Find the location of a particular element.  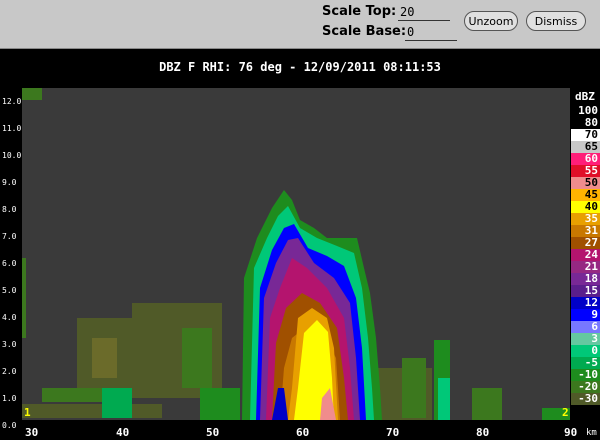

y-tick: 6.0 is located at coordinates (9, 263).